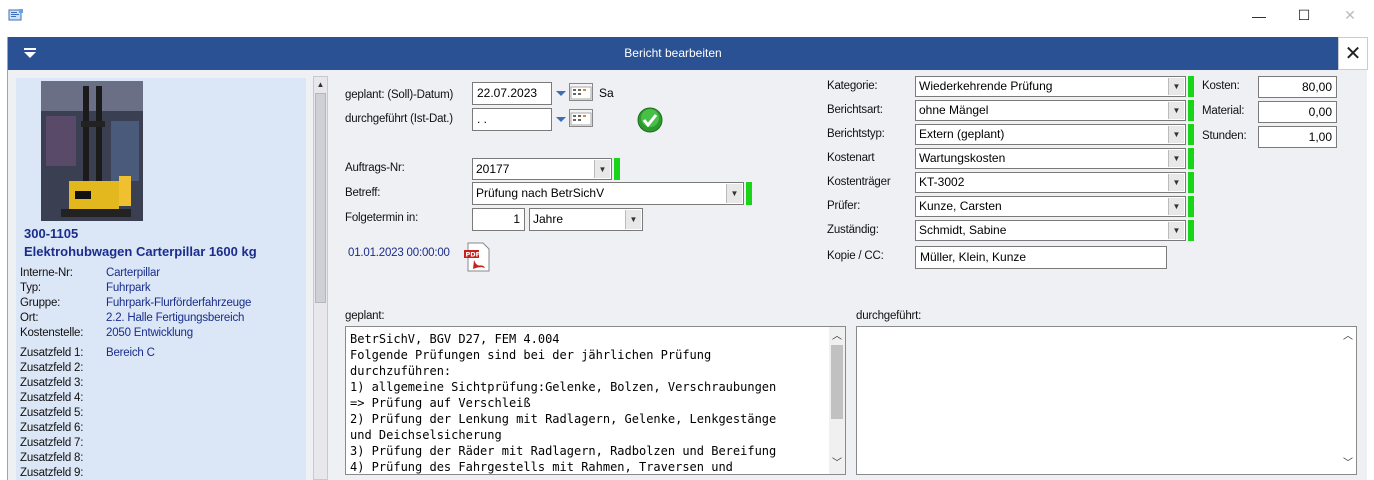 Image resolution: width=1374 pixels, height=480 pixels. What do you see at coordinates (586, 219) in the screenshot?
I see `next-due-unit-select: Jahre ▼` at bounding box center [586, 219].